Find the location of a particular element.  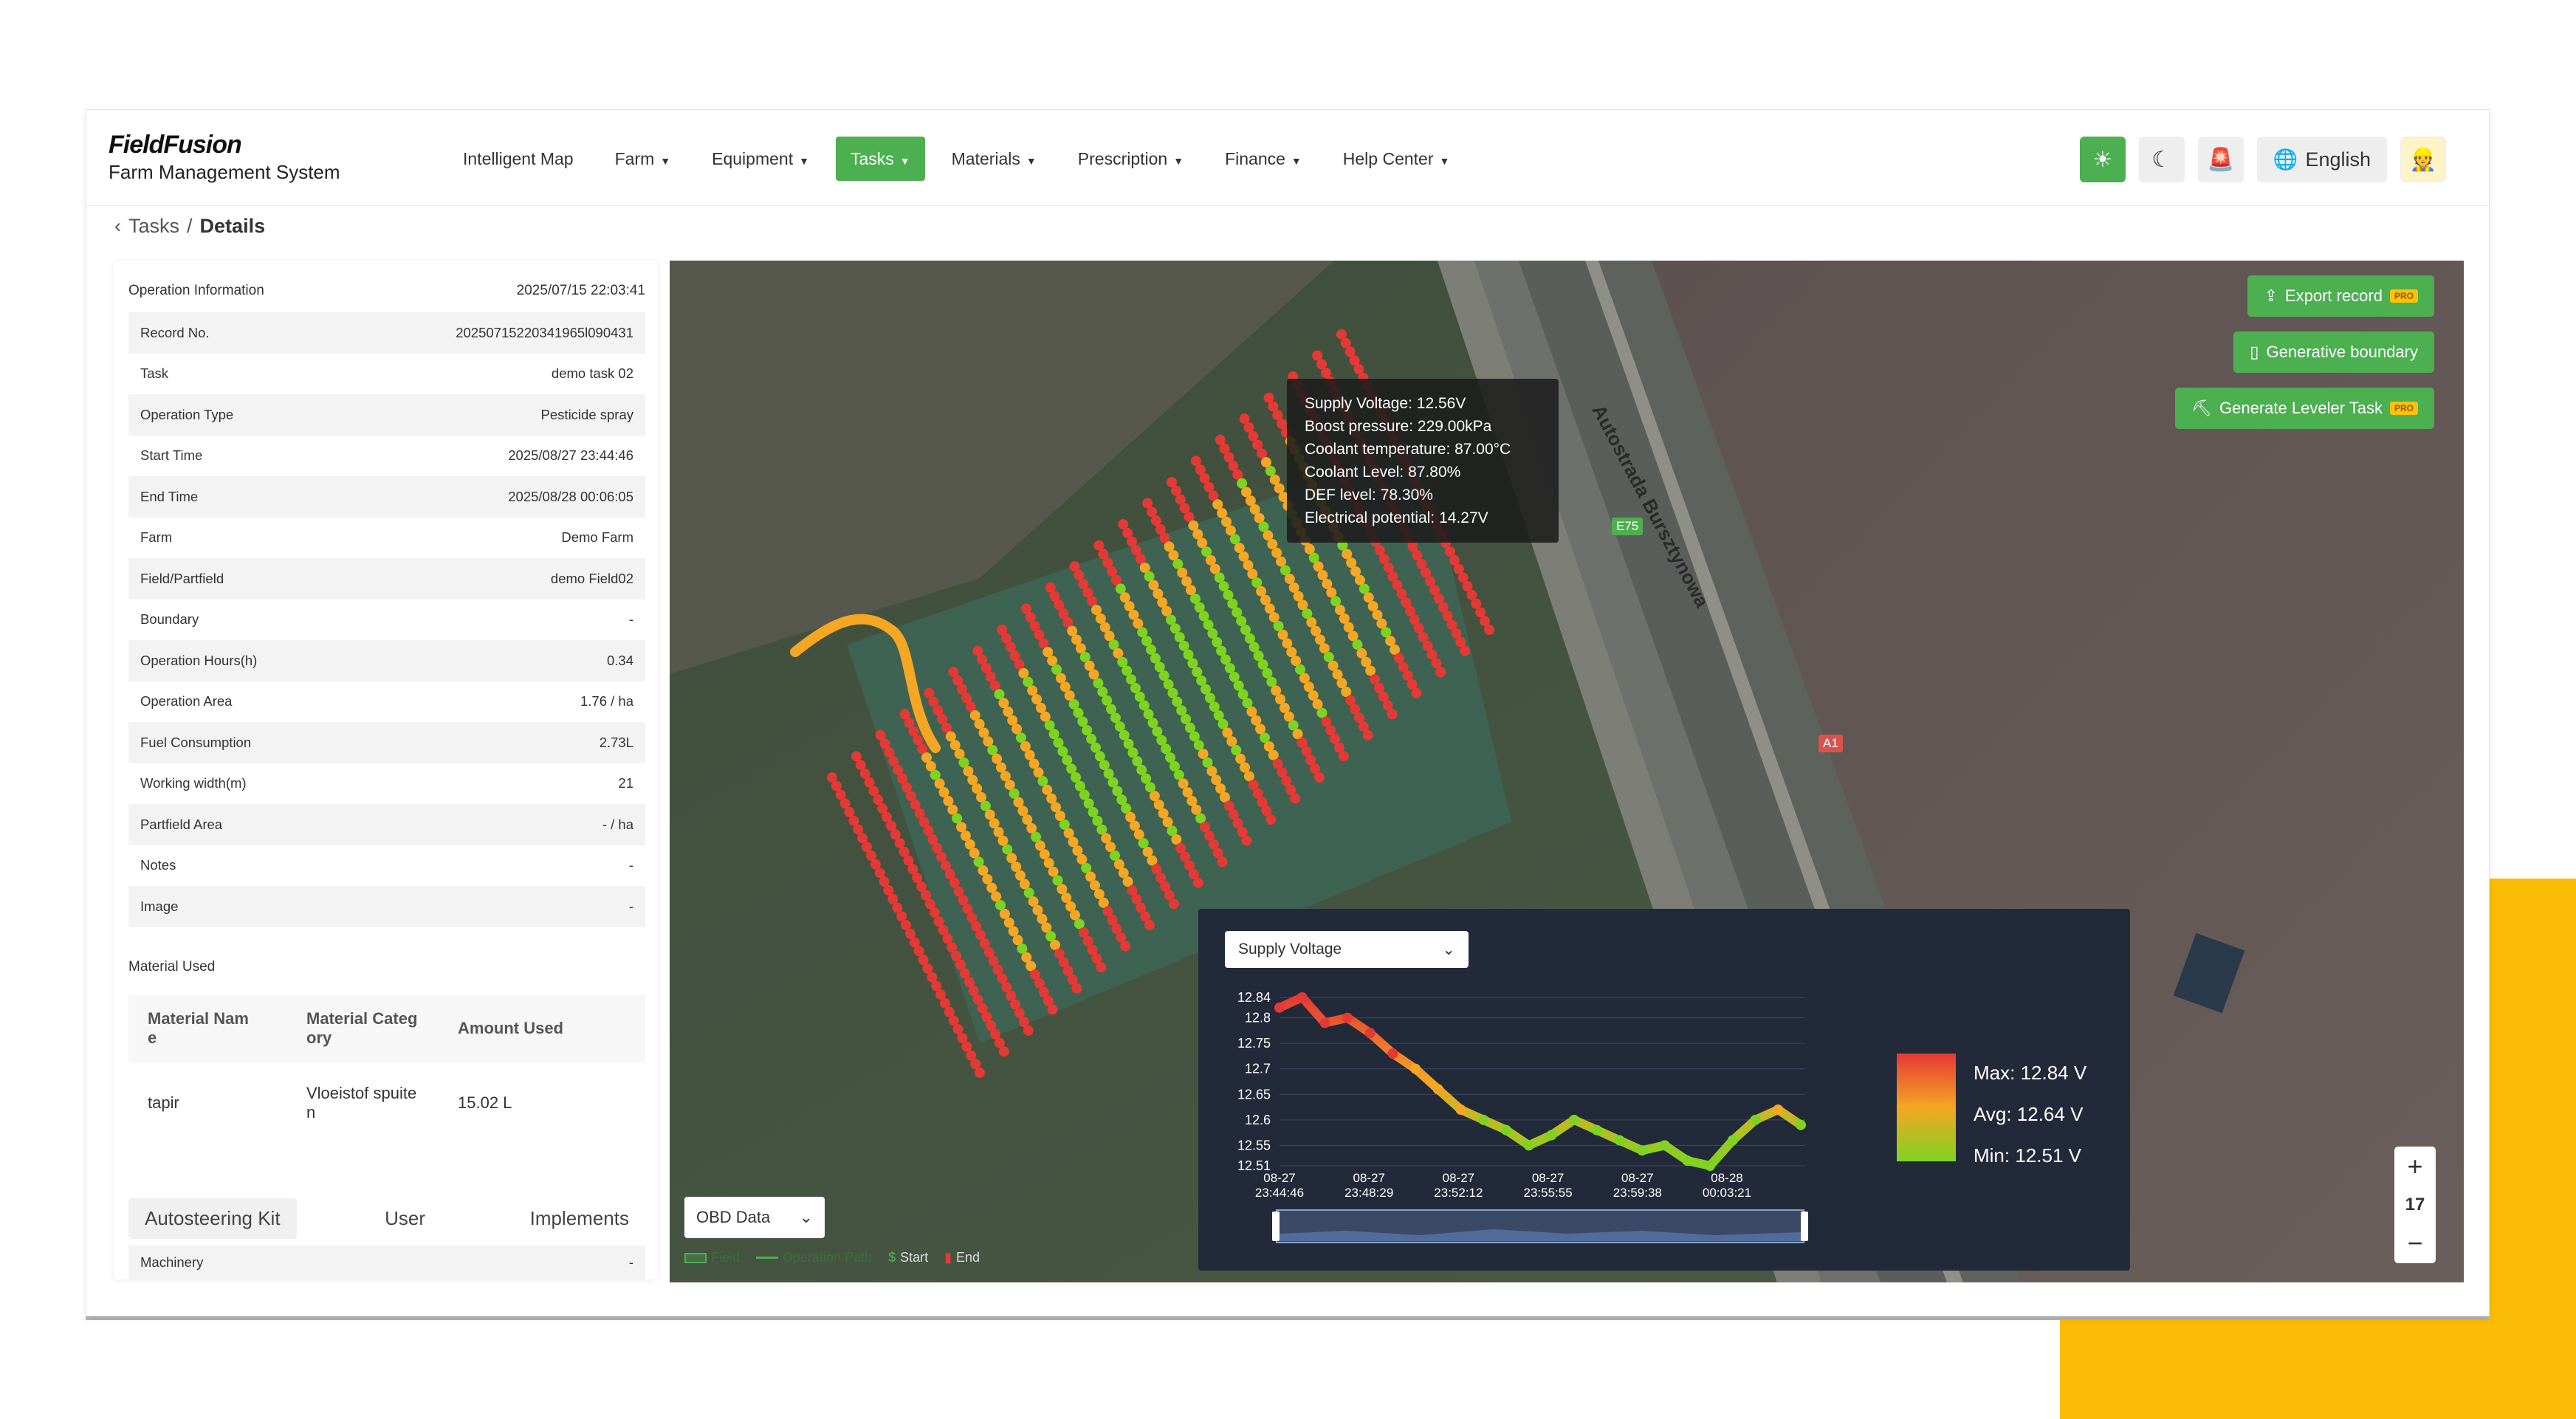

map-legend: Field Operation Path $ Start ▮ End is located at coordinates (832, 1257).